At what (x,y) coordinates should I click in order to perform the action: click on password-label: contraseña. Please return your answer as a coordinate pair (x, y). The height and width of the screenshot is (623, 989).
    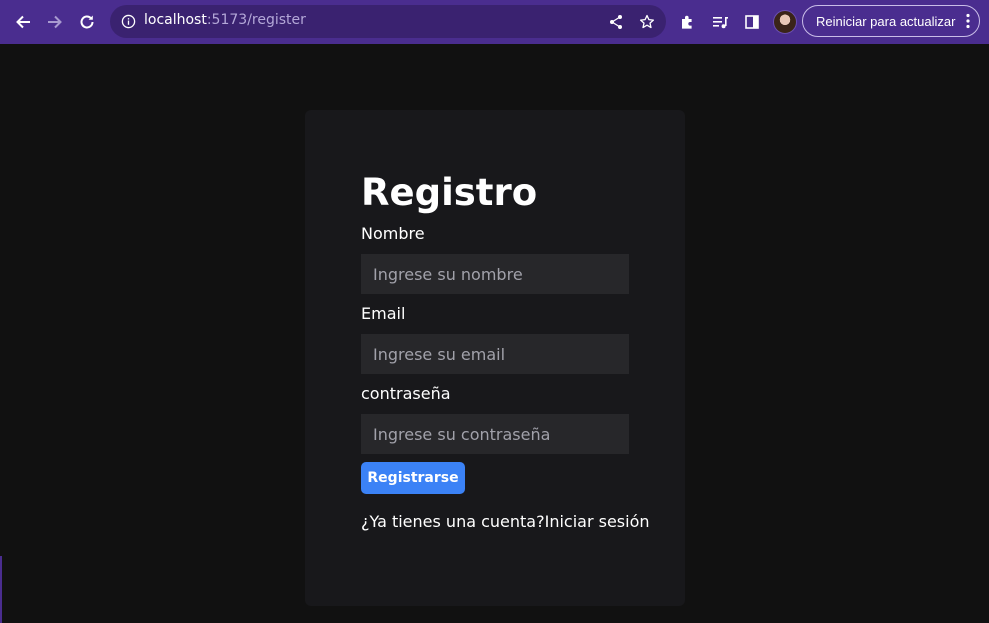
    Looking at the image, I should click on (406, 393).